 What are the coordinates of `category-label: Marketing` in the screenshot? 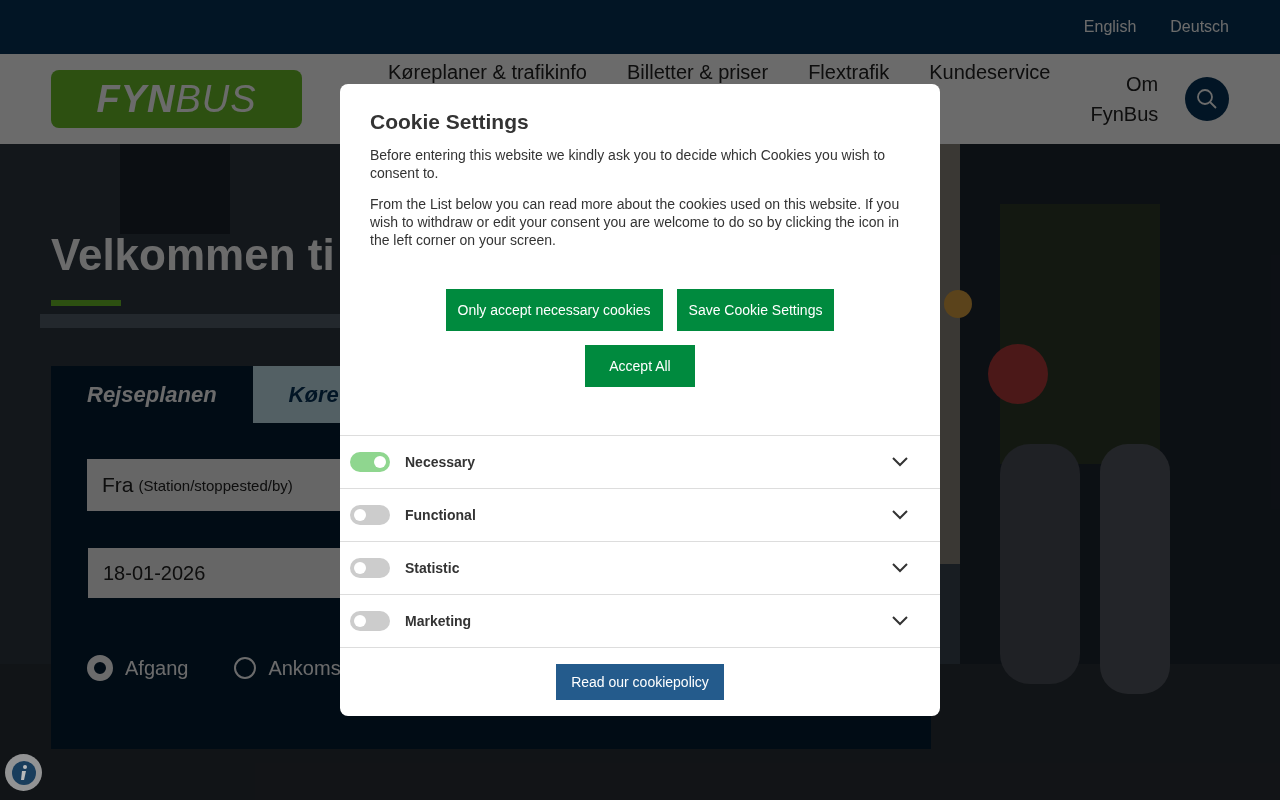 It's located at (438, 621).